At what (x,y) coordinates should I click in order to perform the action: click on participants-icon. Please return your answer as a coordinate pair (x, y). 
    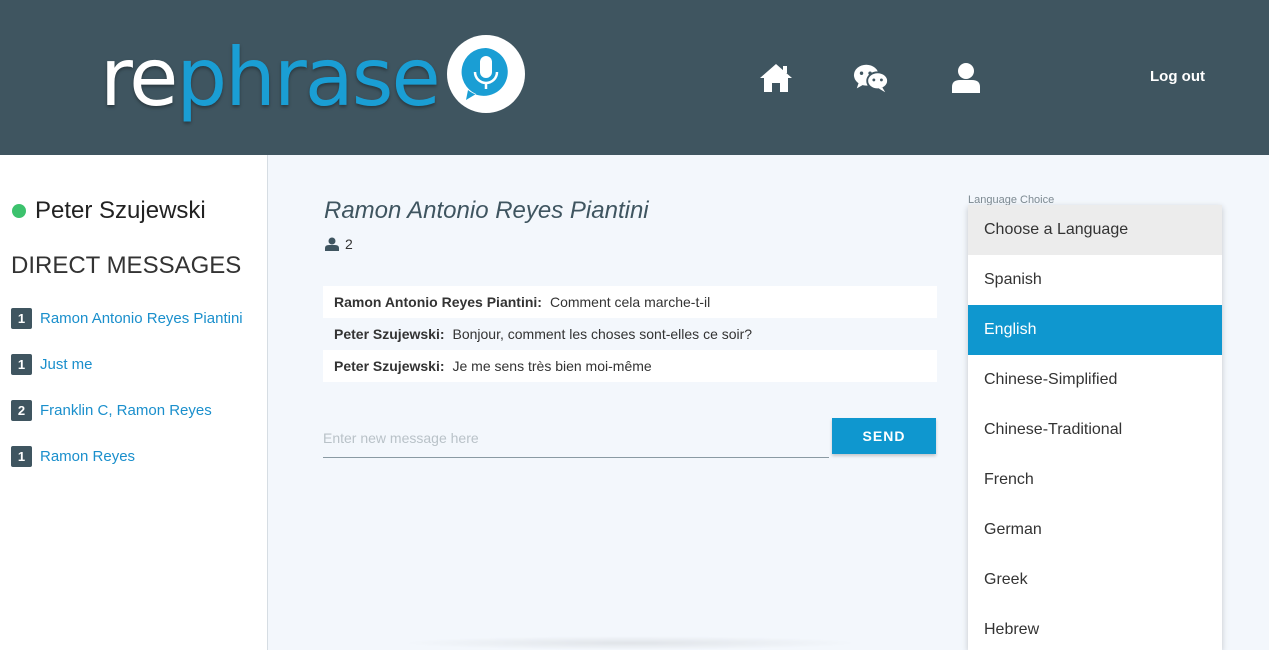
    Looking at the image, I should click on (332, 244).